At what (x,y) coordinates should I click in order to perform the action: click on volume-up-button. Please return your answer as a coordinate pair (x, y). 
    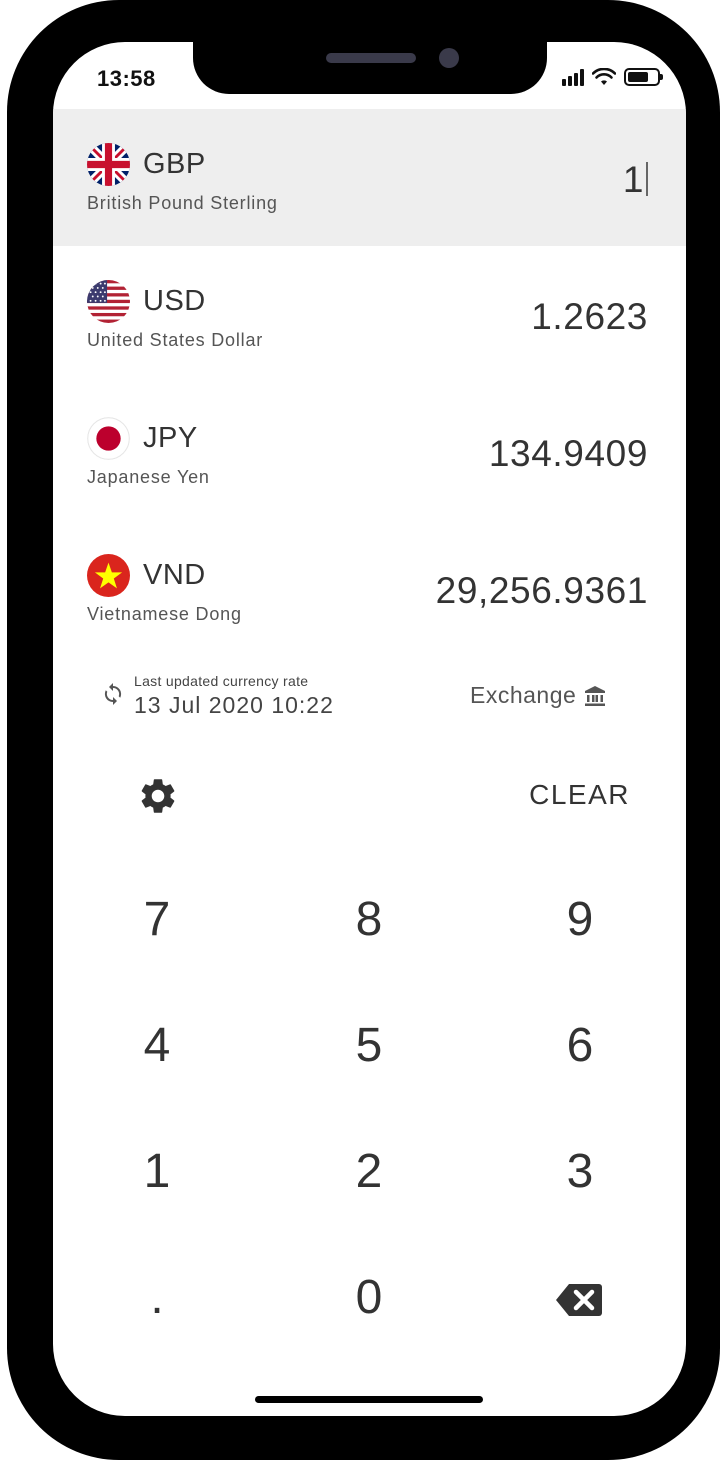
    Looking at the image, I should click on (13, 354).